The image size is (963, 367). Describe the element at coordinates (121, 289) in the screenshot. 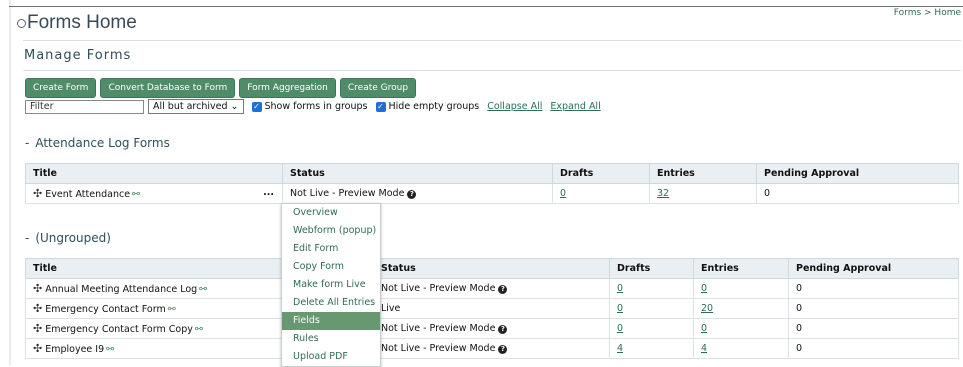

I see `form-title: Annual Meeting Attendance Log` at that location.